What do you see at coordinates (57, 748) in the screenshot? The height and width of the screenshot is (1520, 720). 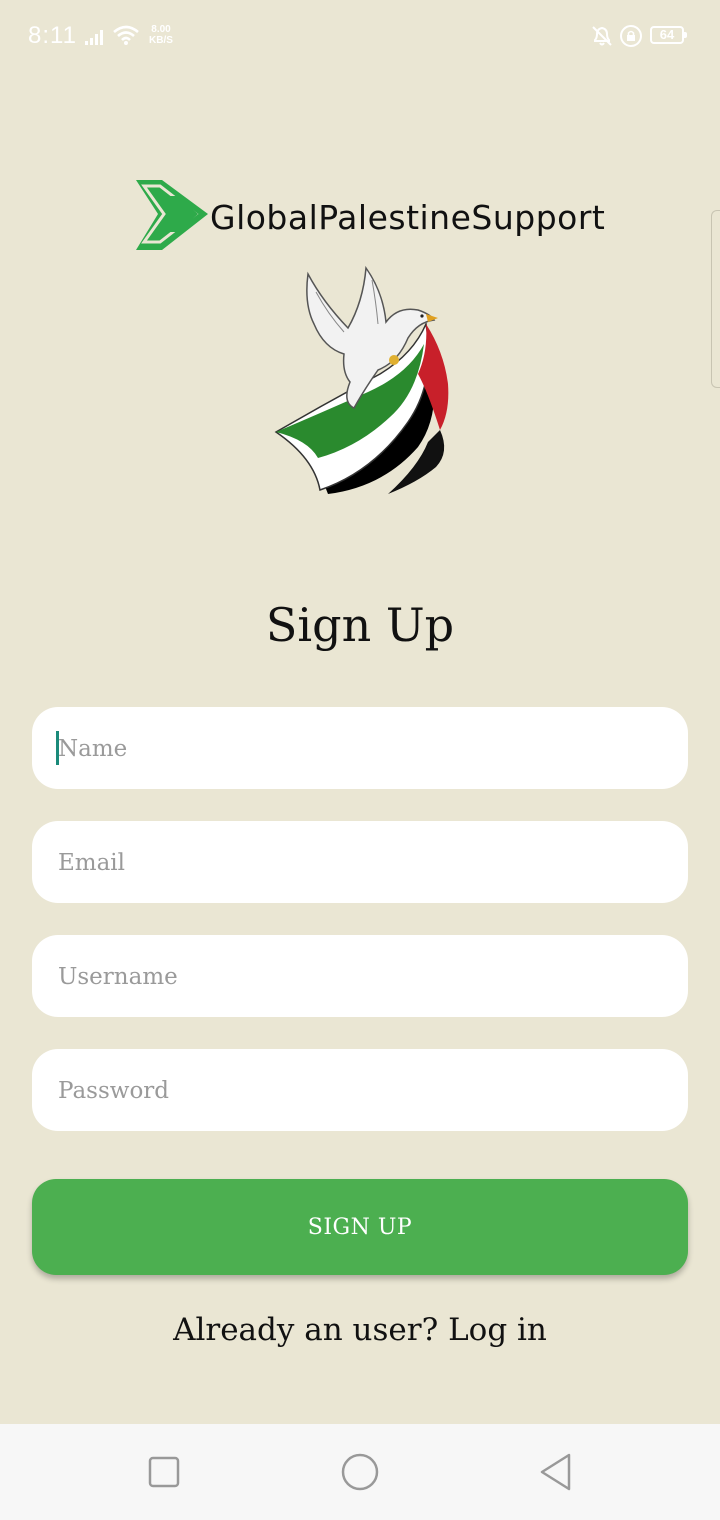 I see `text-cursor` at bounding box center [57, 748].